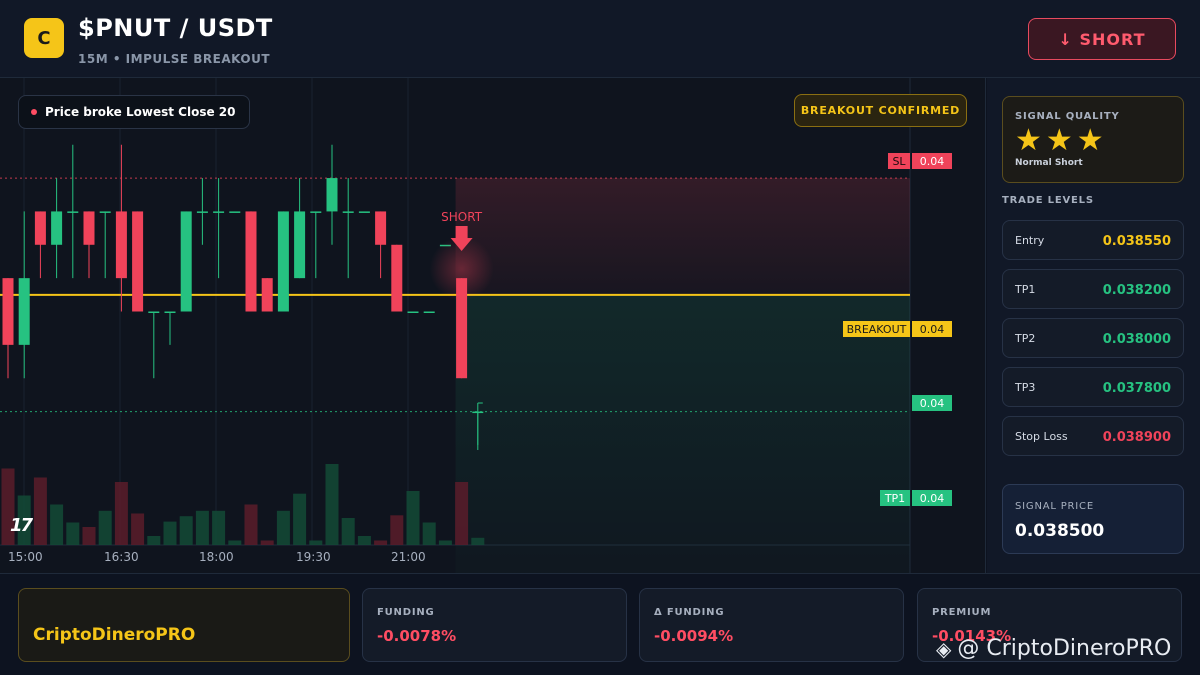  Describe the element at coordinates (944, 648) in the screenshot. I see `binance-icon: ◈` at that location.